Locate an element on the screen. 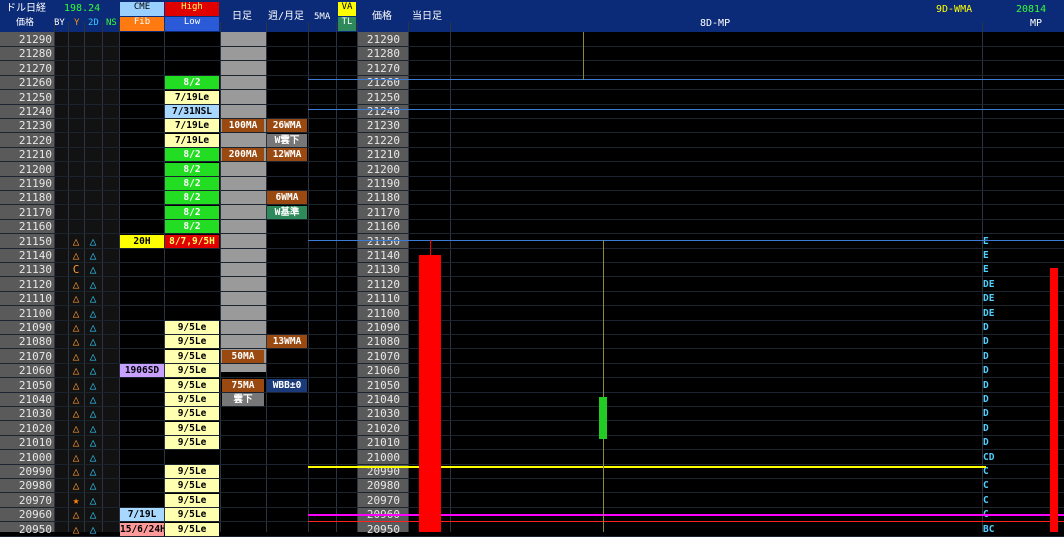 This screenshot has width=1064, height=537. price-label-right: 21020 is located at coordinates (383, 428).